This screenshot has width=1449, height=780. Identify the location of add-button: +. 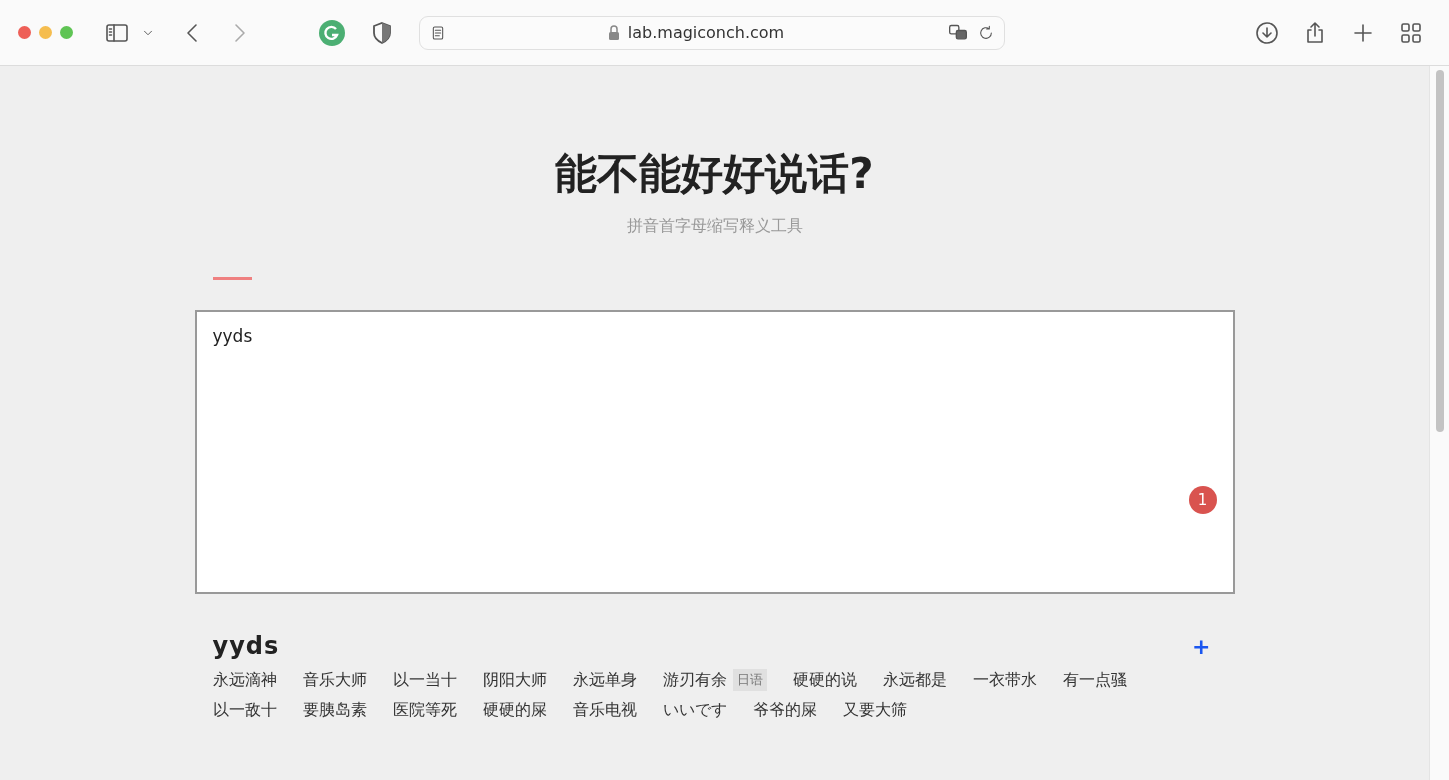
(1201, 646).